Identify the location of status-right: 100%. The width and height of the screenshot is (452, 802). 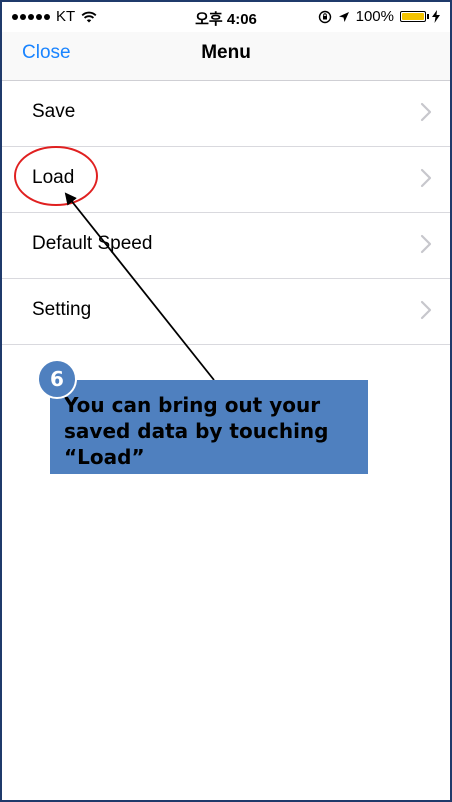
(379, 16).